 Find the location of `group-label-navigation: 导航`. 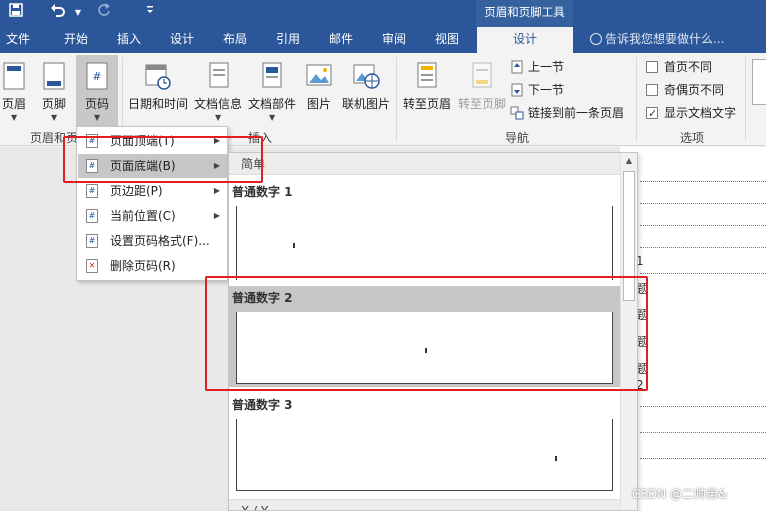

group-label-navigation: 导航 is located at coordinates (516, 138).